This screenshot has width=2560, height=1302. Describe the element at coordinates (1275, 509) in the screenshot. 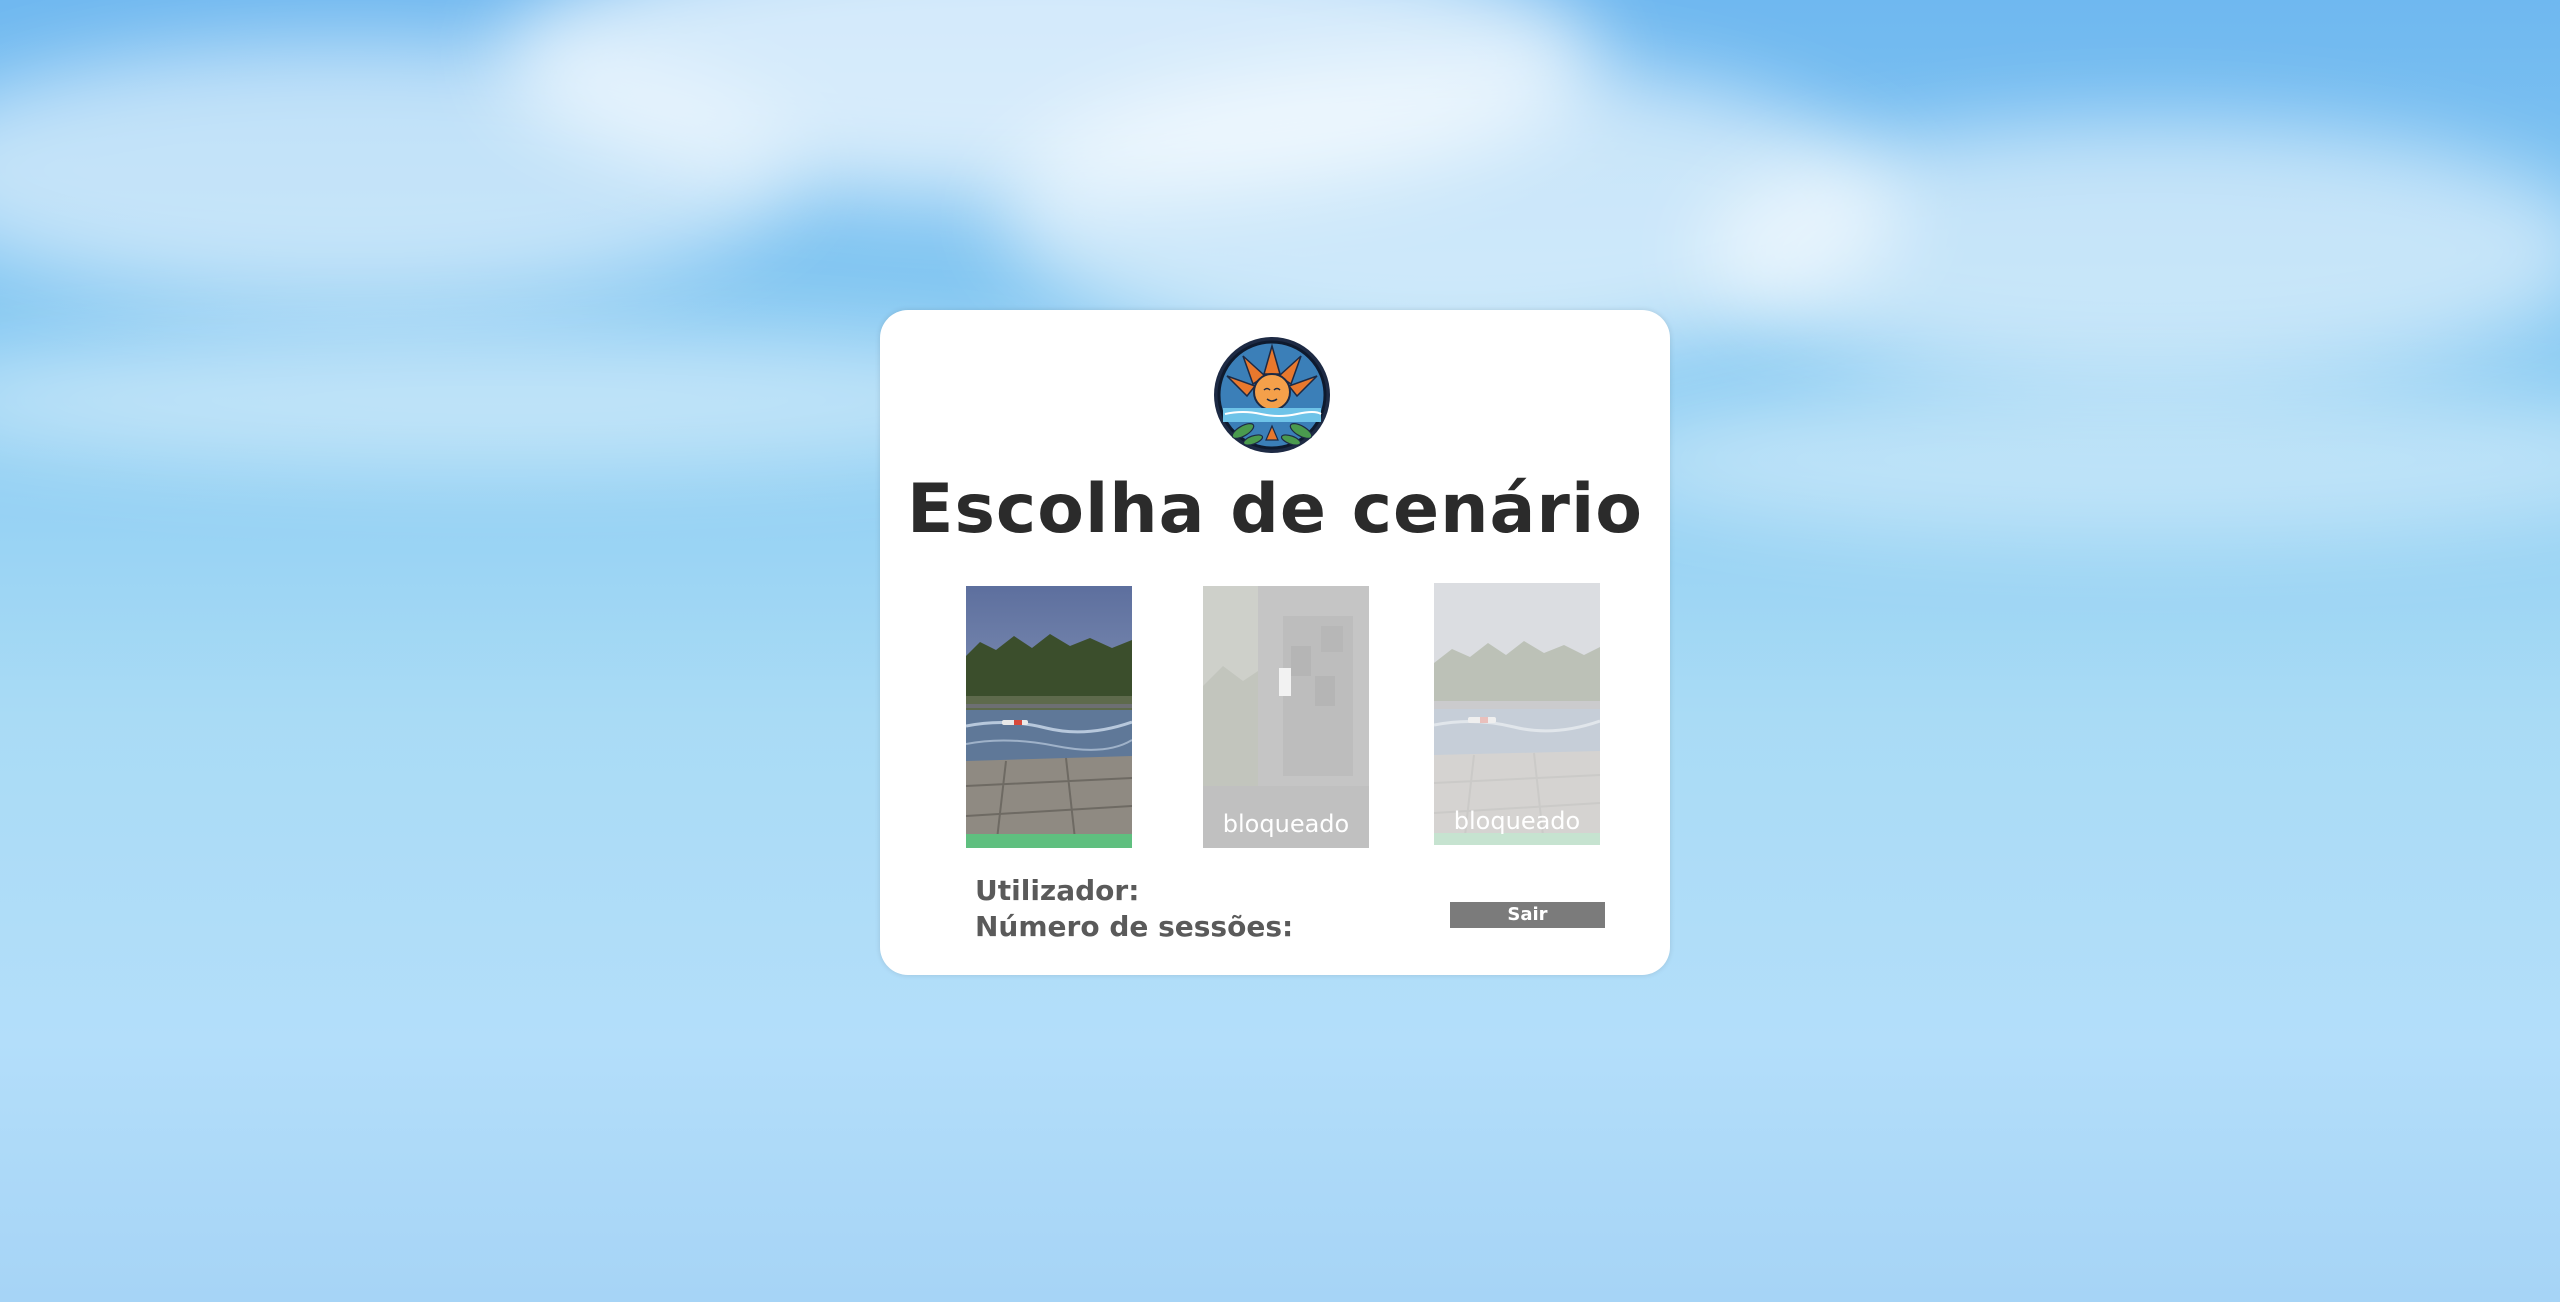

I see `page-title: Escolha de cenário` at that location.